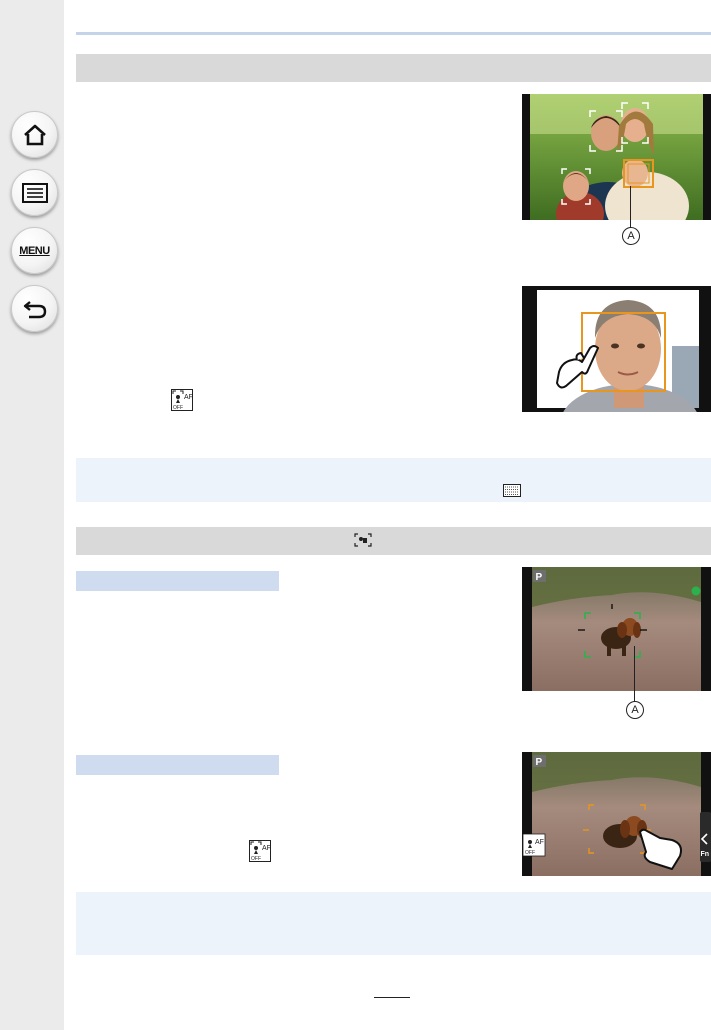  I want to click on dog-image: P, so click(616, 629).